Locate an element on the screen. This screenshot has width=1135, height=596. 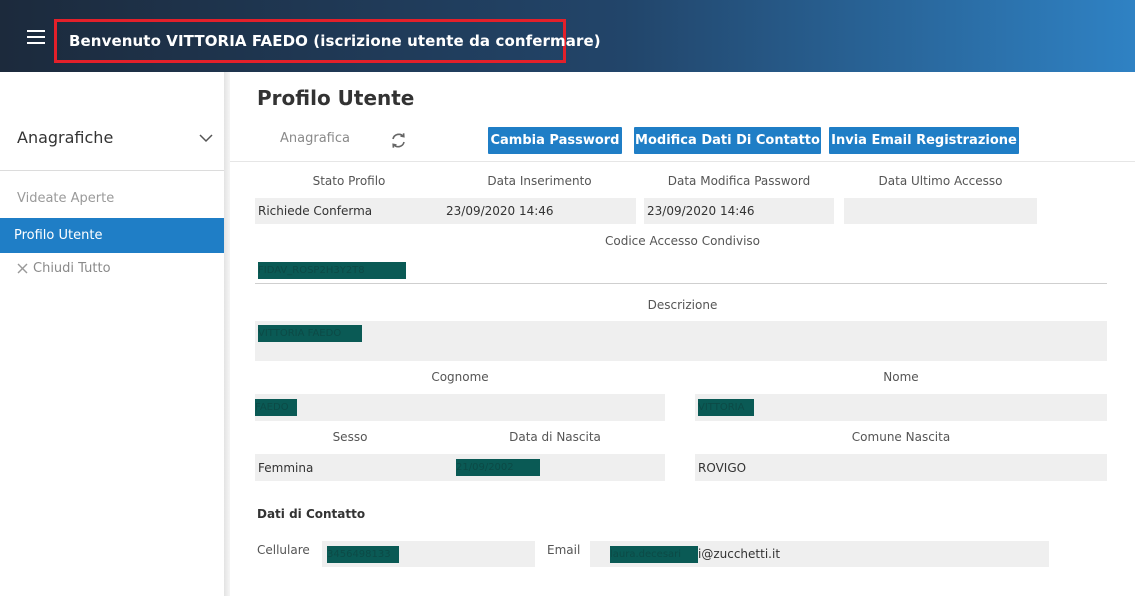
email-domain: i@zucchetti.it is located at coordinates (739, 554).